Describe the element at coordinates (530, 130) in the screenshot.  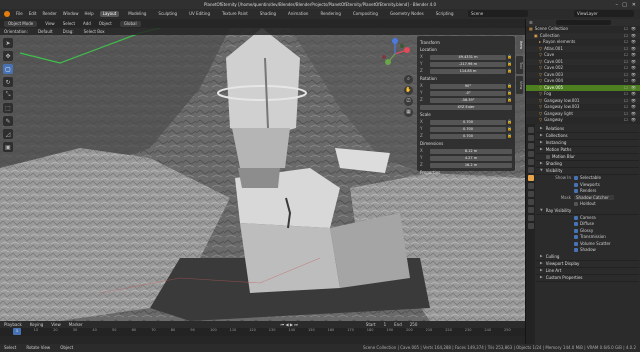
I see `tool-tab-icon` at that location.